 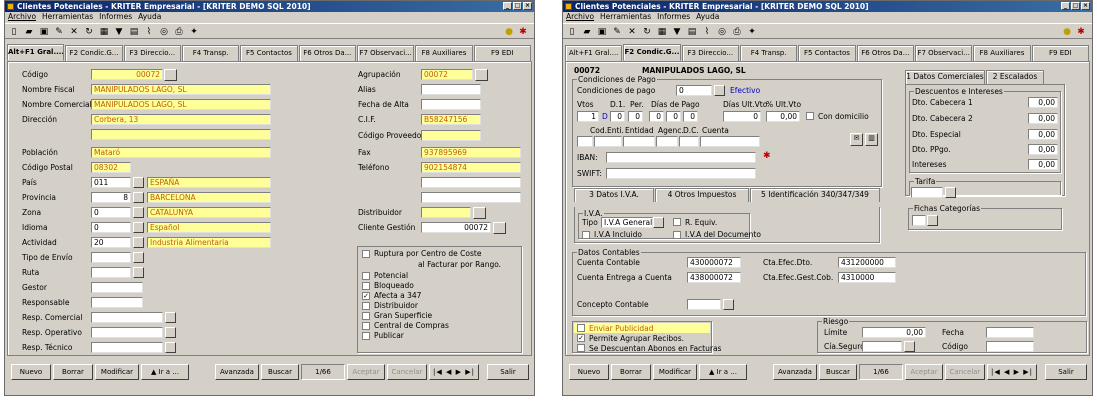 What do you see at coordinates (444, 53) in the screenshot?
I see `tab-auxiliares: F8 Auxiliares` at bounding box center [444, 53].